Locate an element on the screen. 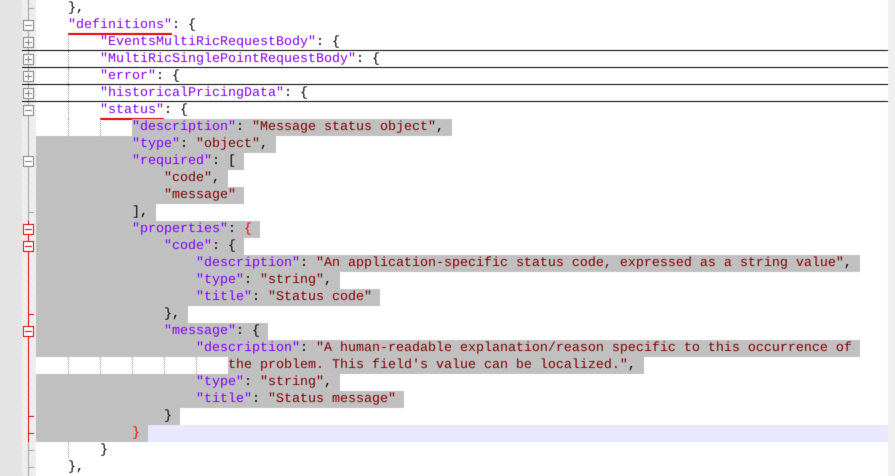 The height and width of the screenshot is (476, 895). code-line: "error": { is located at coordinates (140, 76).